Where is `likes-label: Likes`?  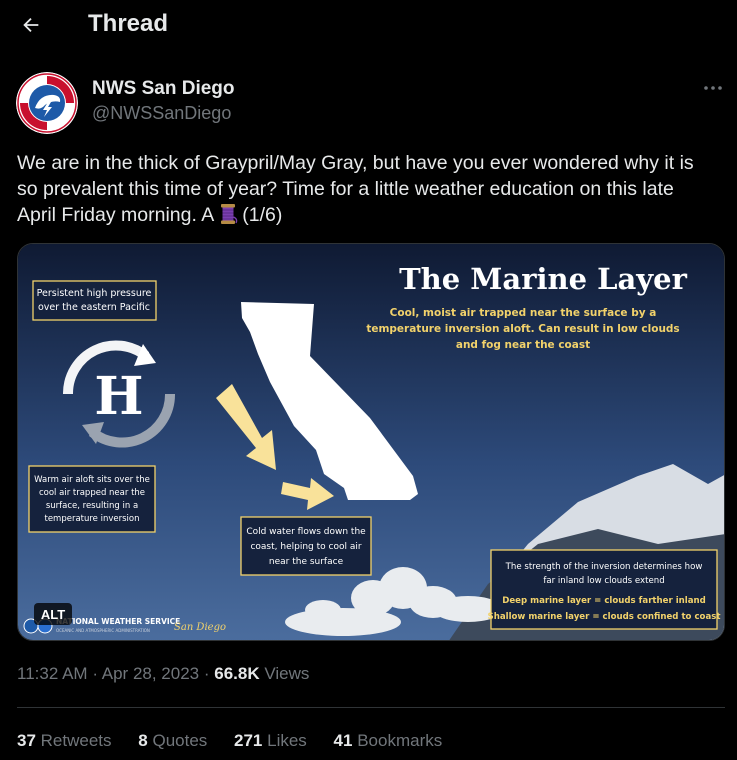 likes-label: Likes is located at coordinates (287, 740).